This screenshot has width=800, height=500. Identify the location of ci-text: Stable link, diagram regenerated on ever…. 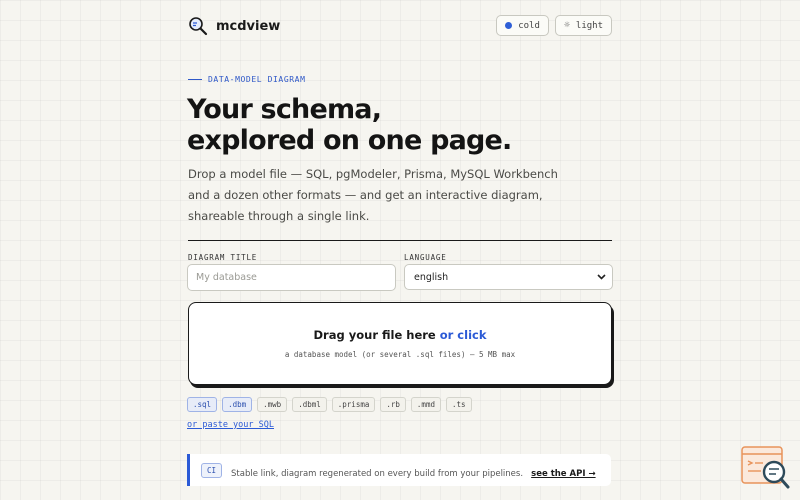
(377, 473).